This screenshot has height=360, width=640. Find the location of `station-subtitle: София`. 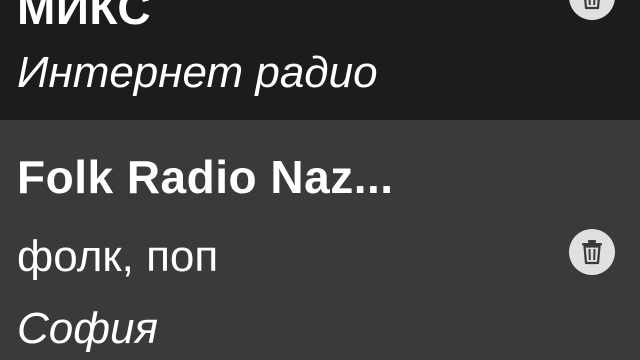

station-subtitle: София is located at coordinates (87, 328).